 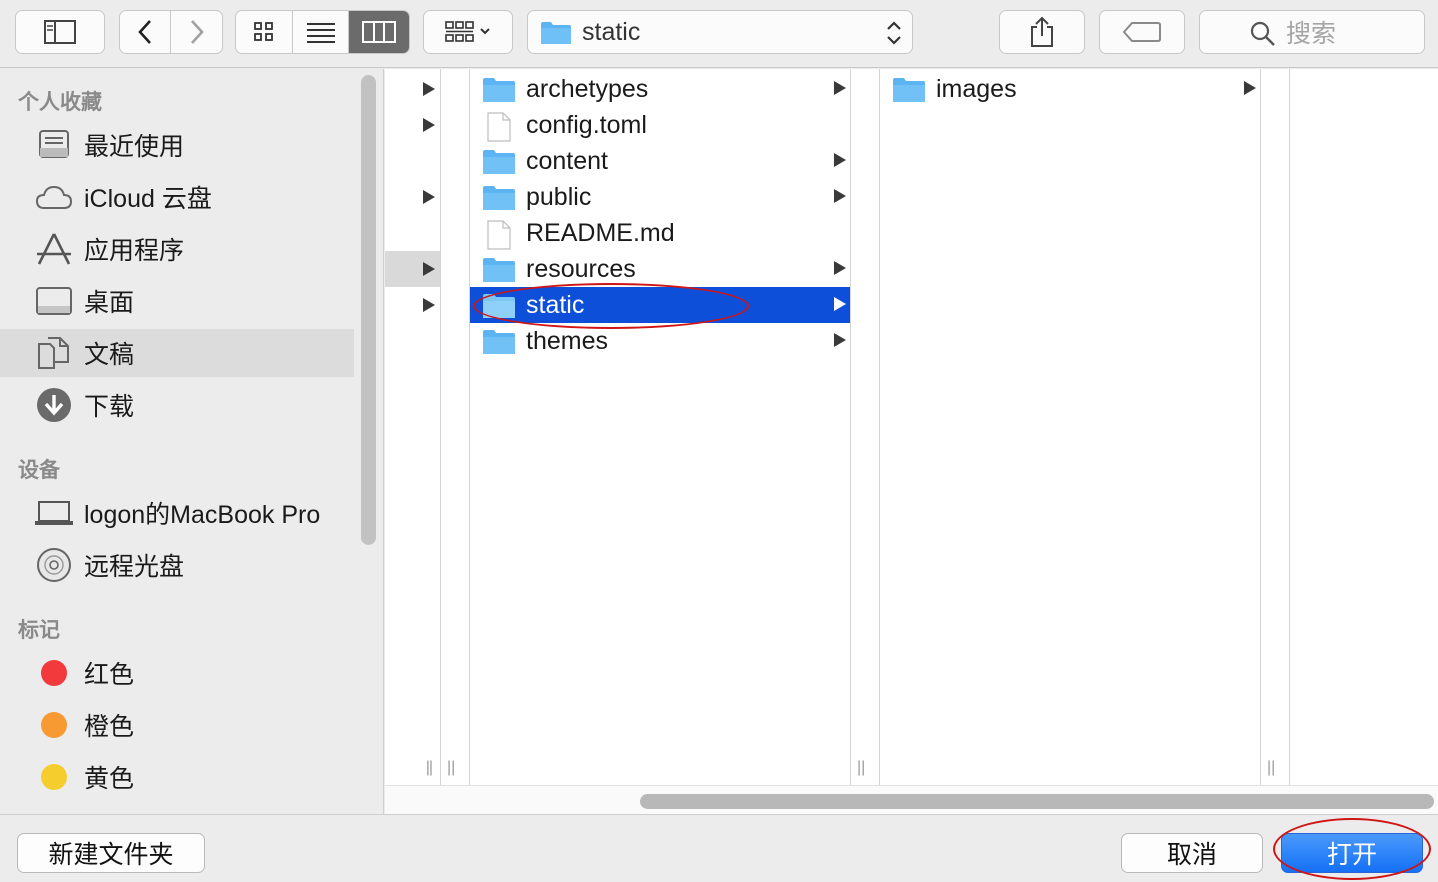 I want to click on sidebar-item-label: 下载, so click(x=109, y=407).